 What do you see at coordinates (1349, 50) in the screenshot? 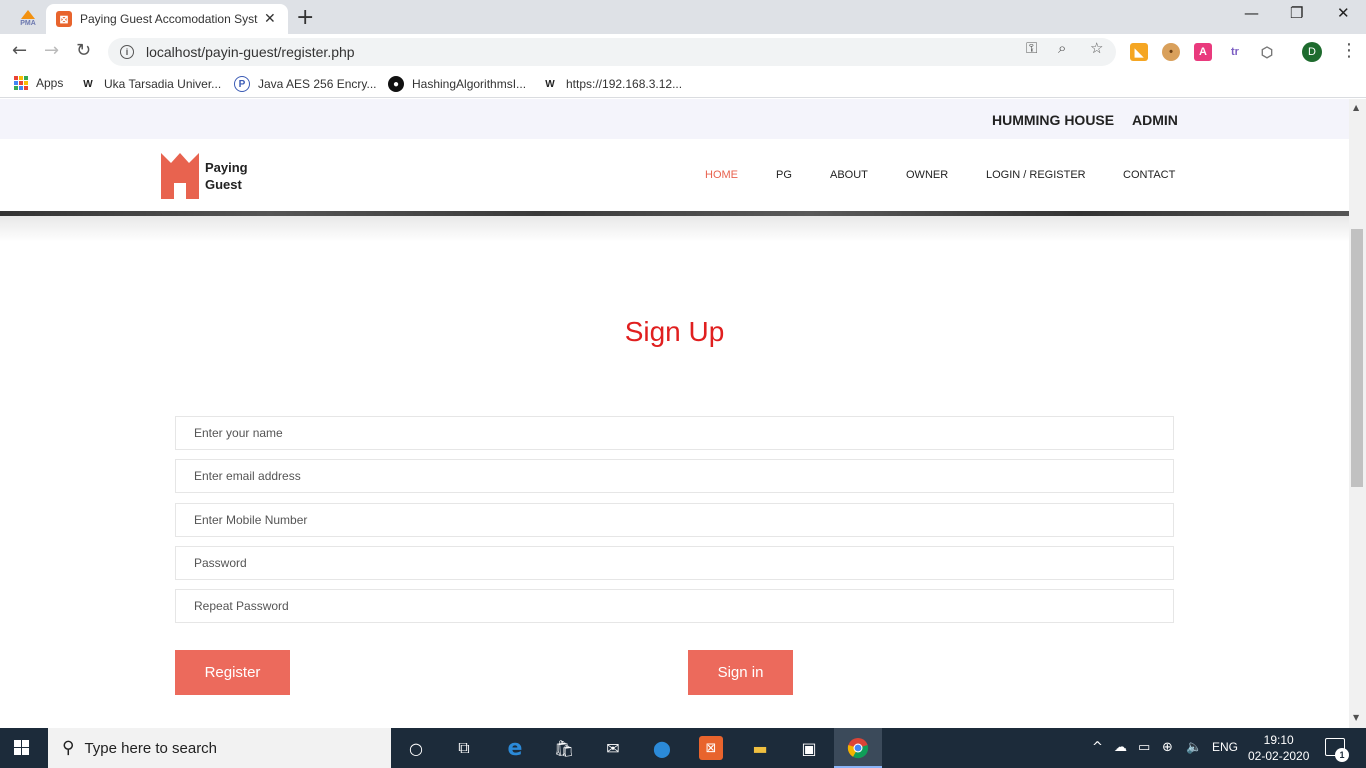
I see `menu-kebab-icon: ⋮` at bounding box center [1349, 50].